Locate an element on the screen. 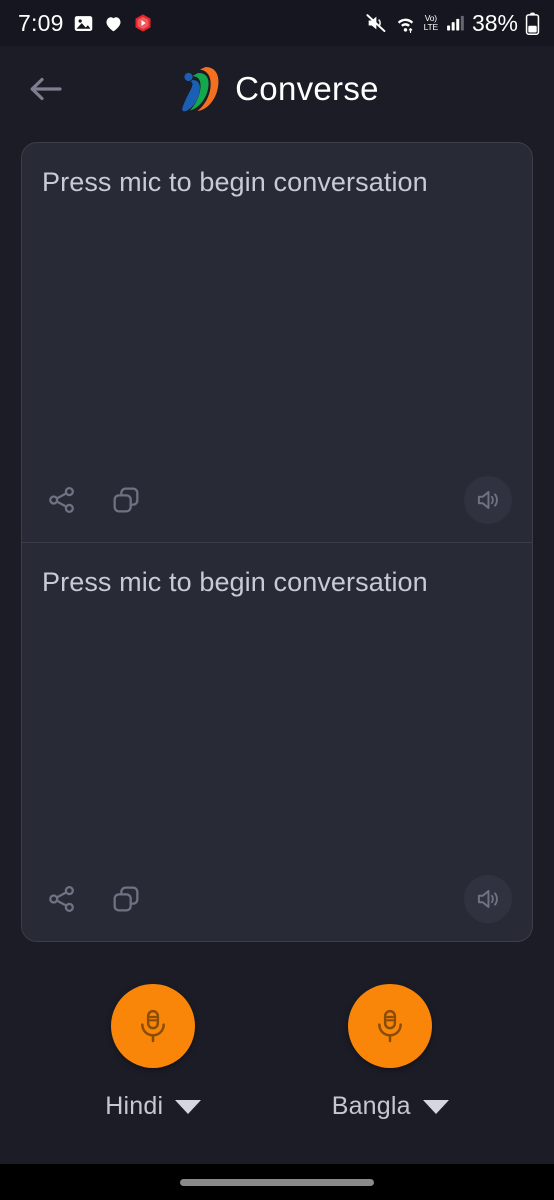 The height and width of the screenshot is (1200, 554). status-bar-right: Vo) LTE 38% is located at coordinates (452, 23).